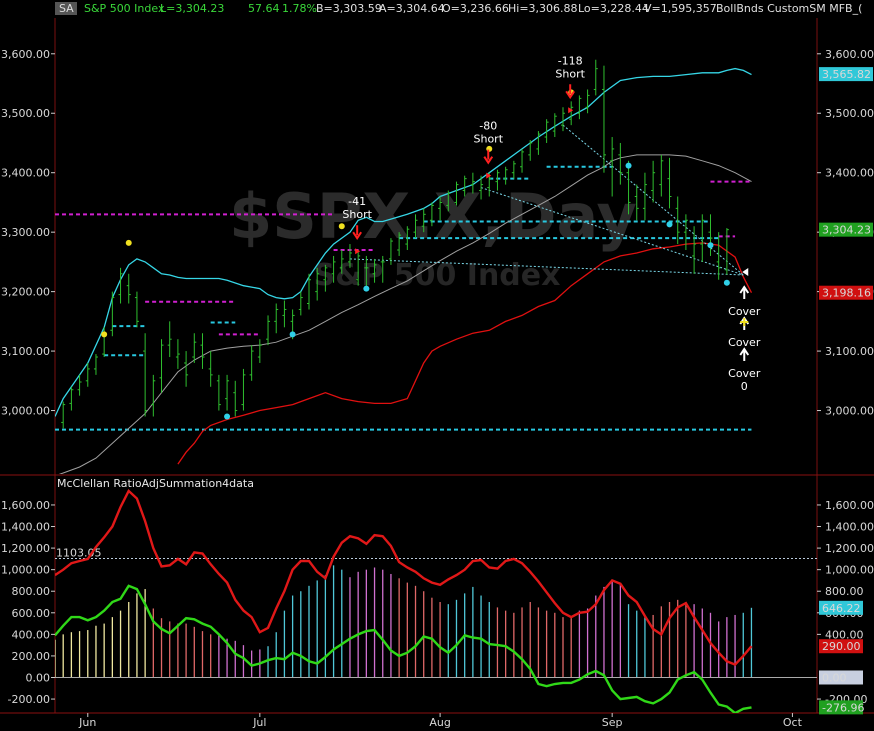 The image size is (874, 731). I want to click on last-price: L=3,304.23, so click(192, 8).